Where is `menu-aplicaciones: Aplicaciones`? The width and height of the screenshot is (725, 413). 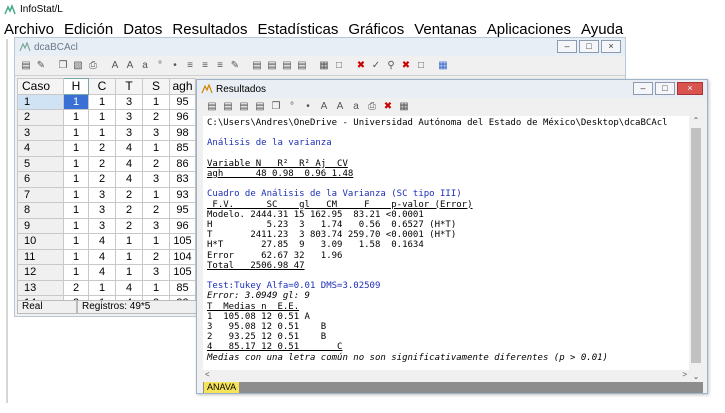
menu-aplicaciones: Aplicaciones is located at coordinates (529, 29).